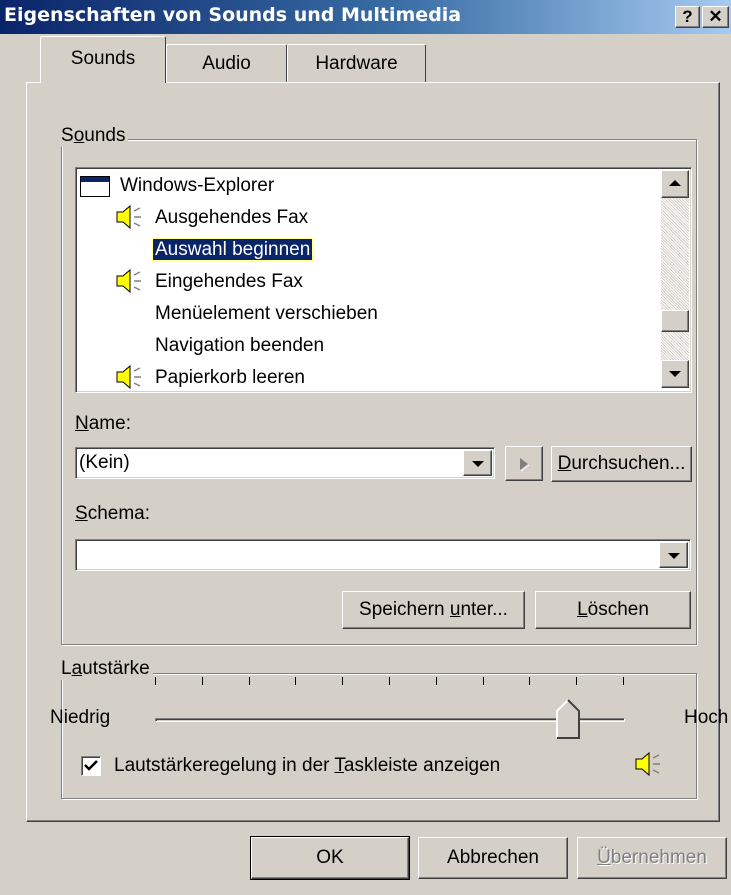 The width and height of the screenshot is (731, 895). I want to click on apply-button: Übernehmen, so click(652, 858).